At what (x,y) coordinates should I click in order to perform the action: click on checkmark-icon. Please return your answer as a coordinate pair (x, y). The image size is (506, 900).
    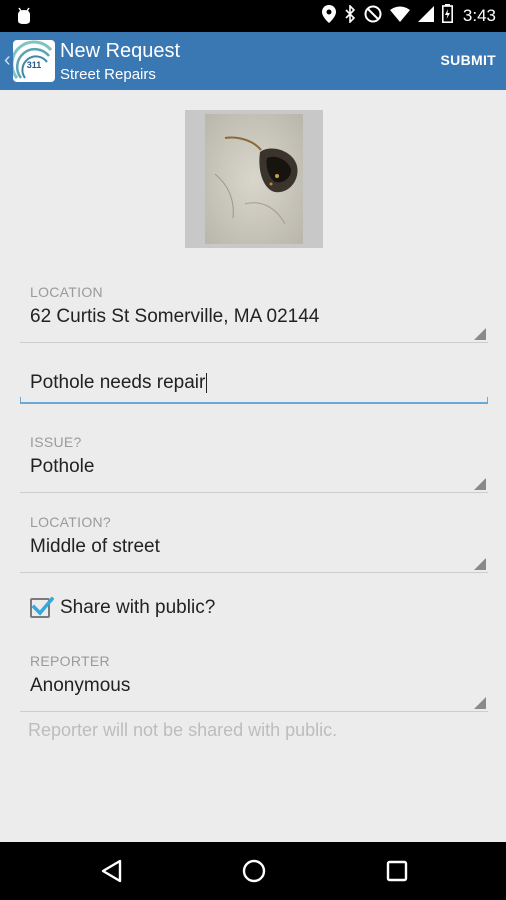
    Looking at the image, I should click on (42, 606).